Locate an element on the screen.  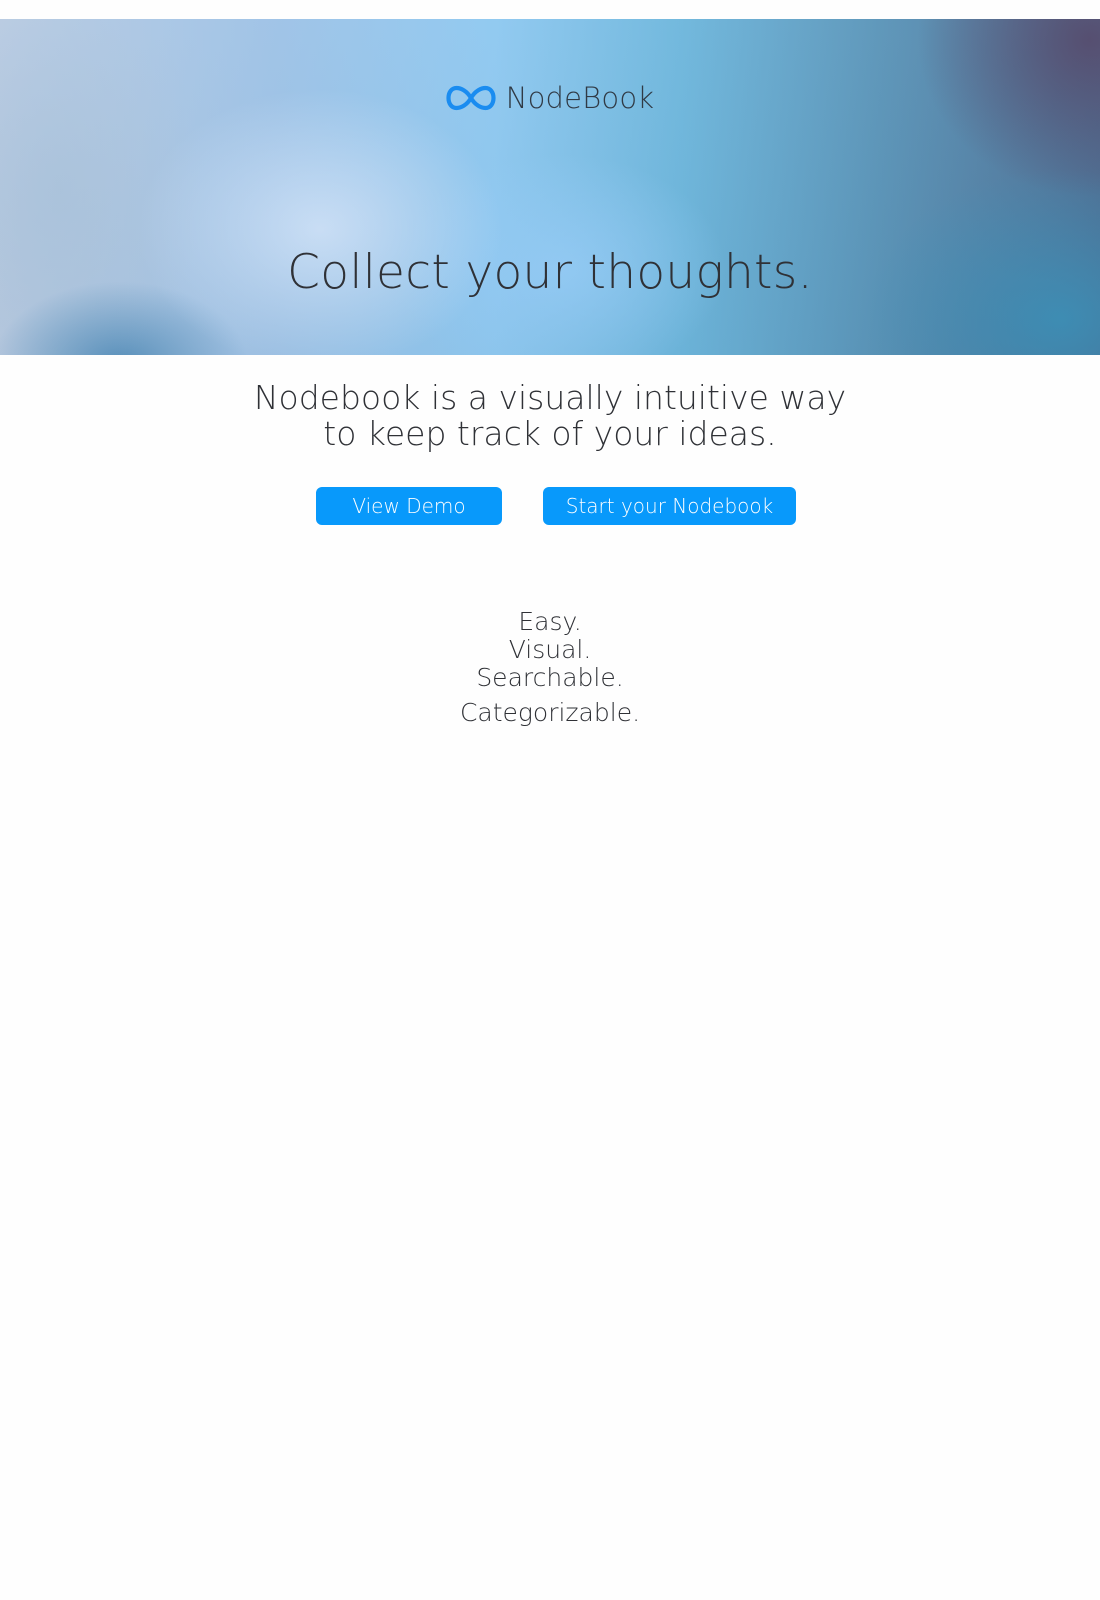
feature-item: Easy. is located at coordinates (550, 621).